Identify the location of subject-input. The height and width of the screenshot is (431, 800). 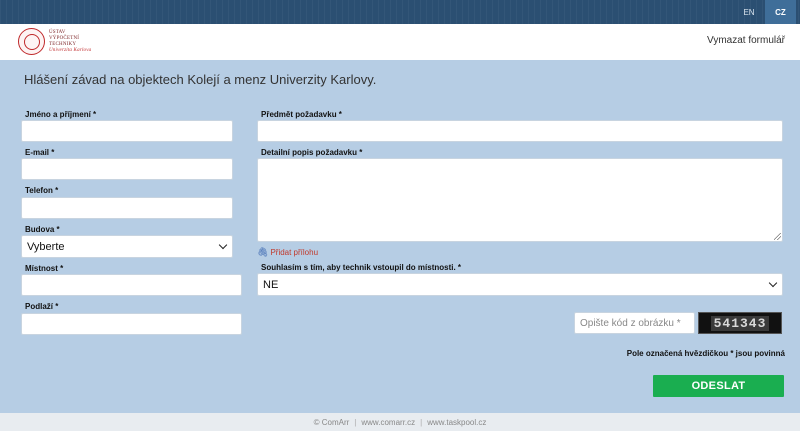
(520, 131).